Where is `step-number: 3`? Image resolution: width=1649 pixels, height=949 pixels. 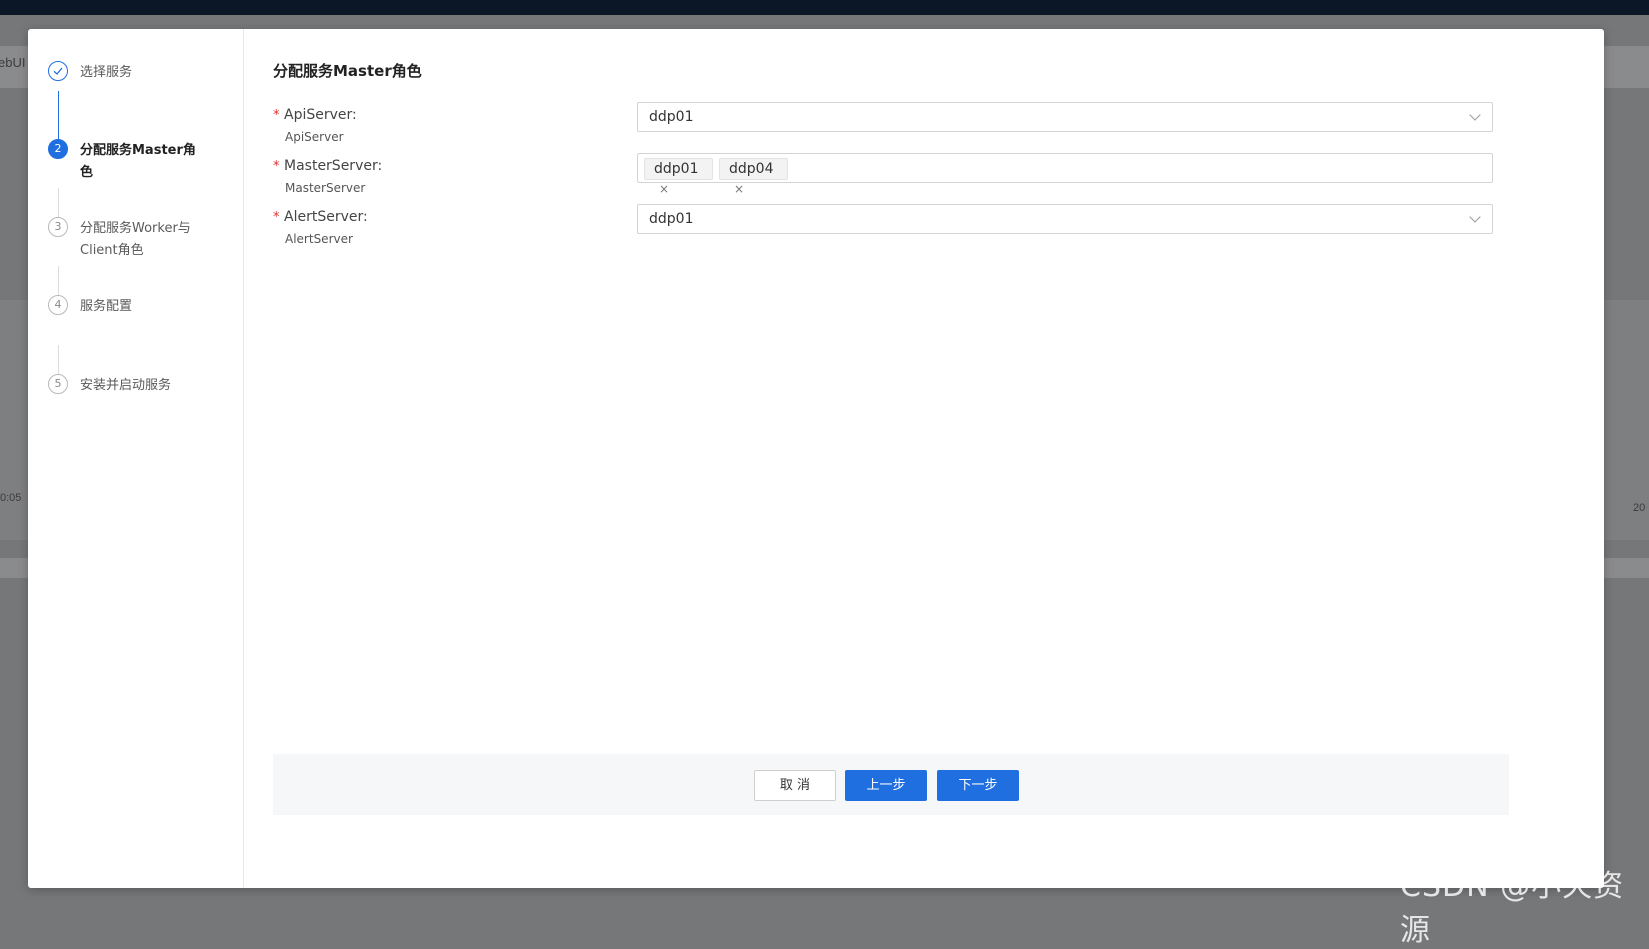 step-number: 3 is located at coordinates (58, 227).